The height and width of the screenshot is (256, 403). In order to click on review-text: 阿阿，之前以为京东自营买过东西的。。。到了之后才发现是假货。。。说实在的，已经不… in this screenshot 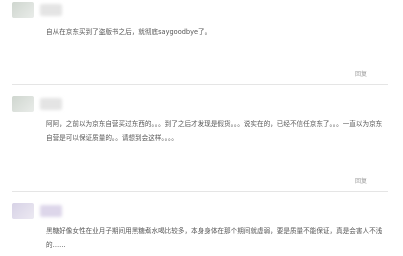, I will do `click(214, 131)`.